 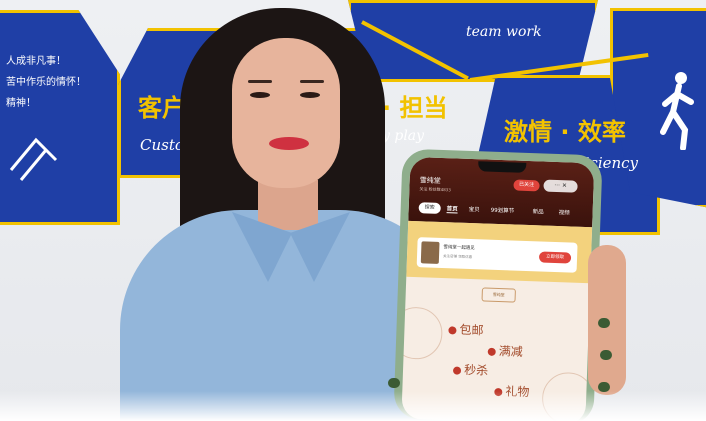 I want to click on follow-button: 已关注, so click(x=526, y=185).